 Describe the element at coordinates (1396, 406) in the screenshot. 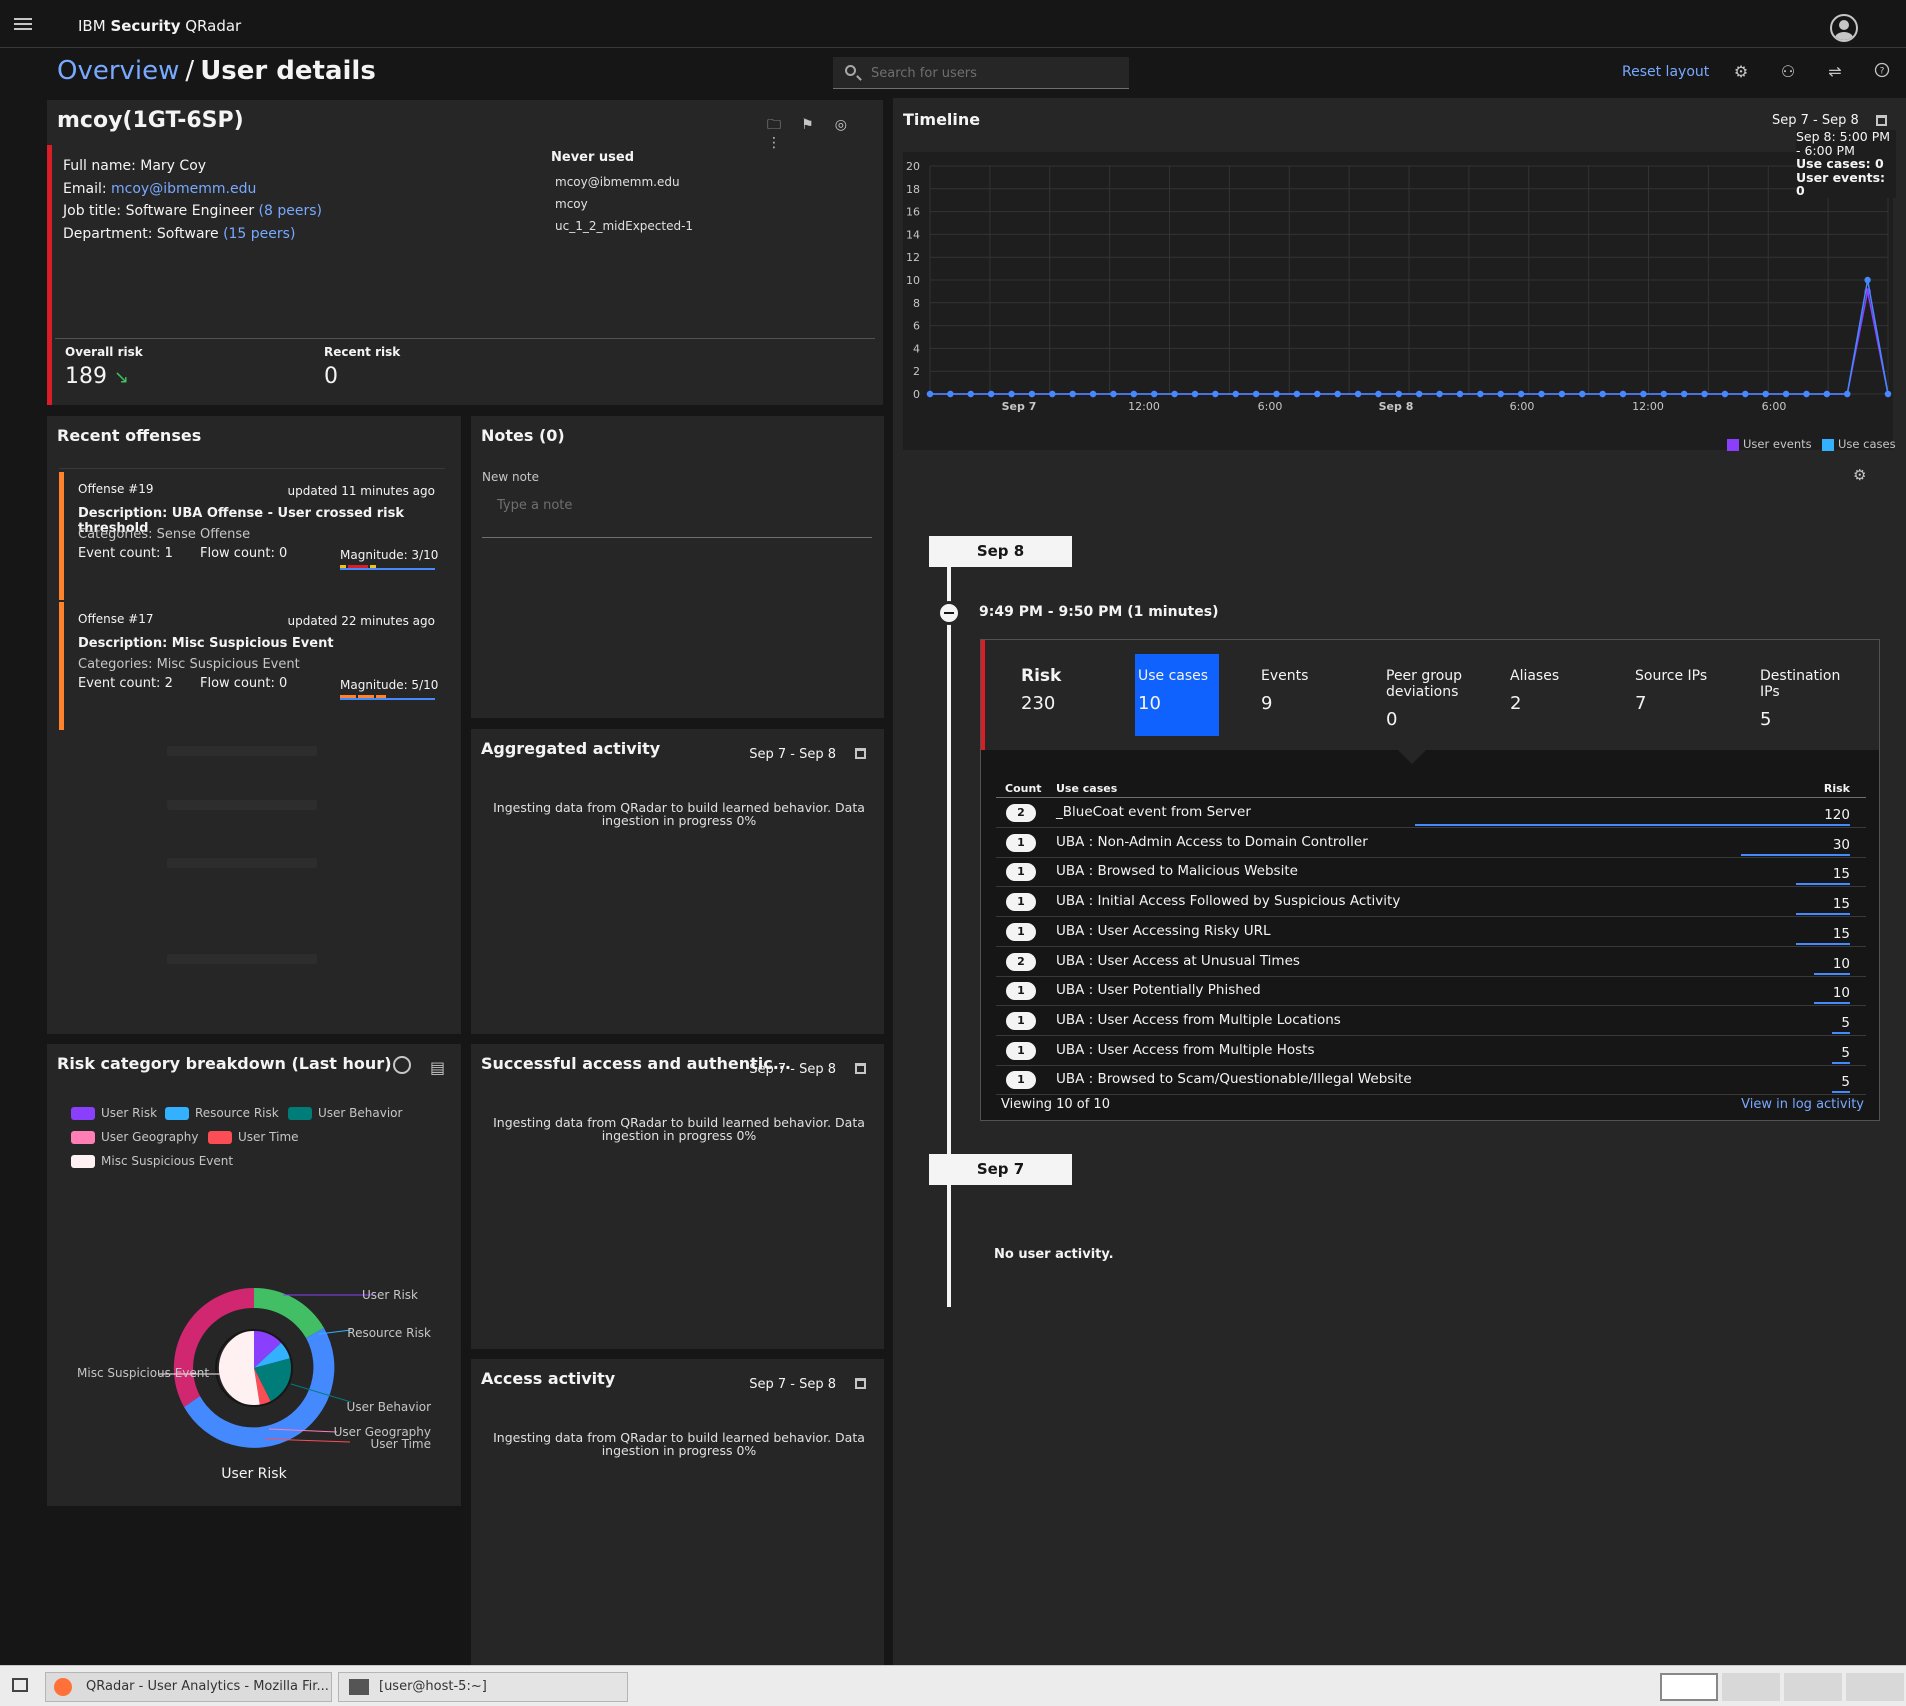

I see `x-tick-label: Sep 8` at that location.